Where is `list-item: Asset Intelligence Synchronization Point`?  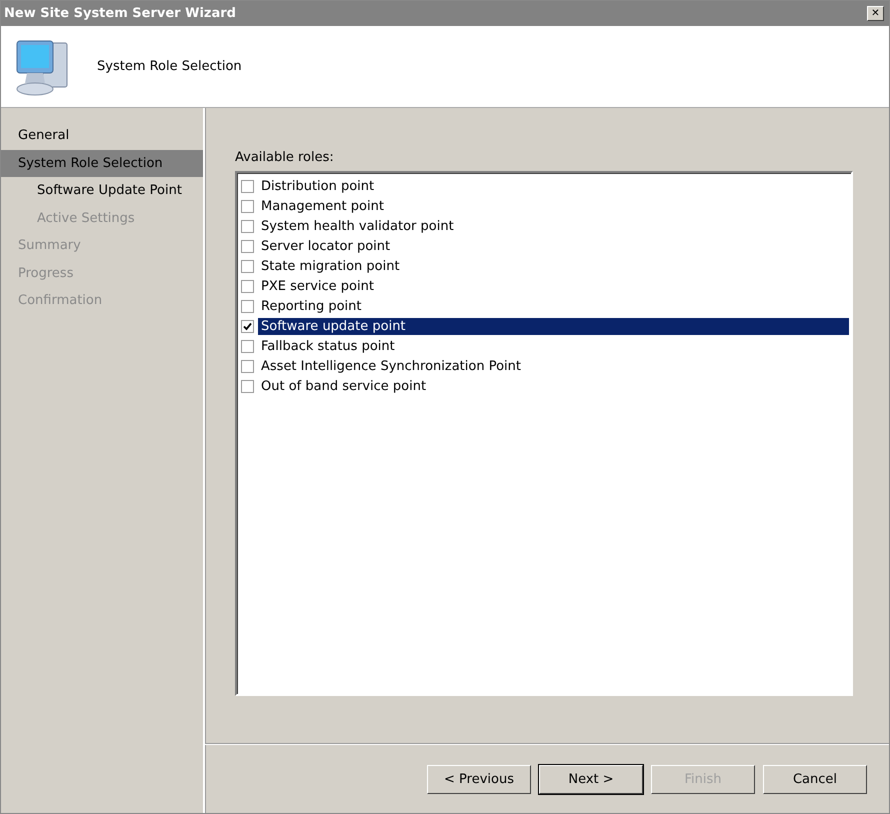
list-item: Asset Intelligence Synchronization Point is located at coordinates (553, 366).